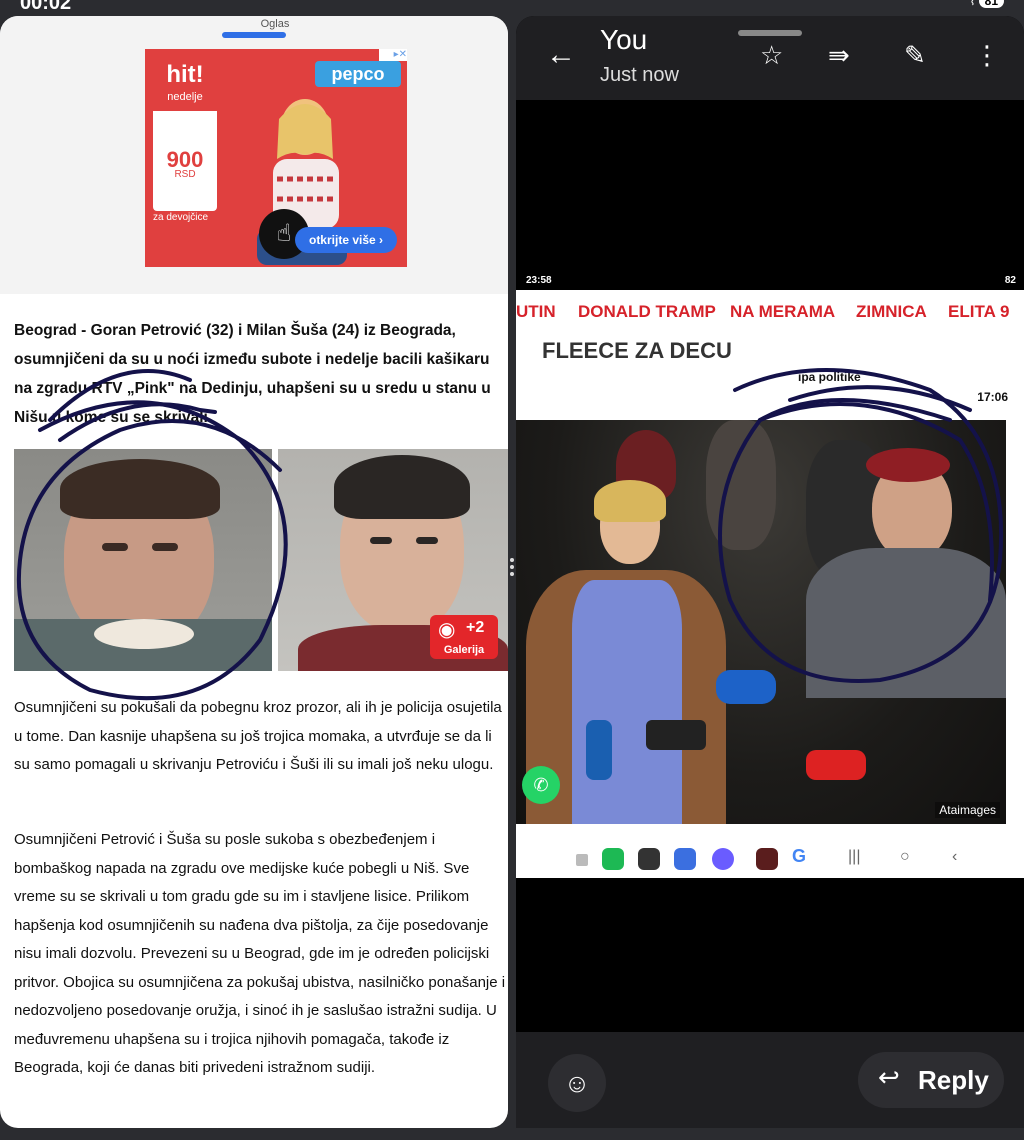  Describe the element at coordinates (767, 859) in the screenshot. I see `app-icon` at that location.